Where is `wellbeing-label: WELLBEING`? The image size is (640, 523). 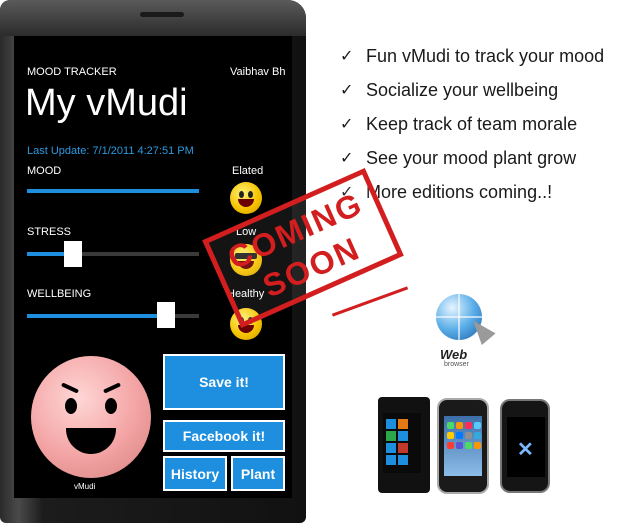
wellbeing-label: WELLBEING is located at coordinates (59, 294).